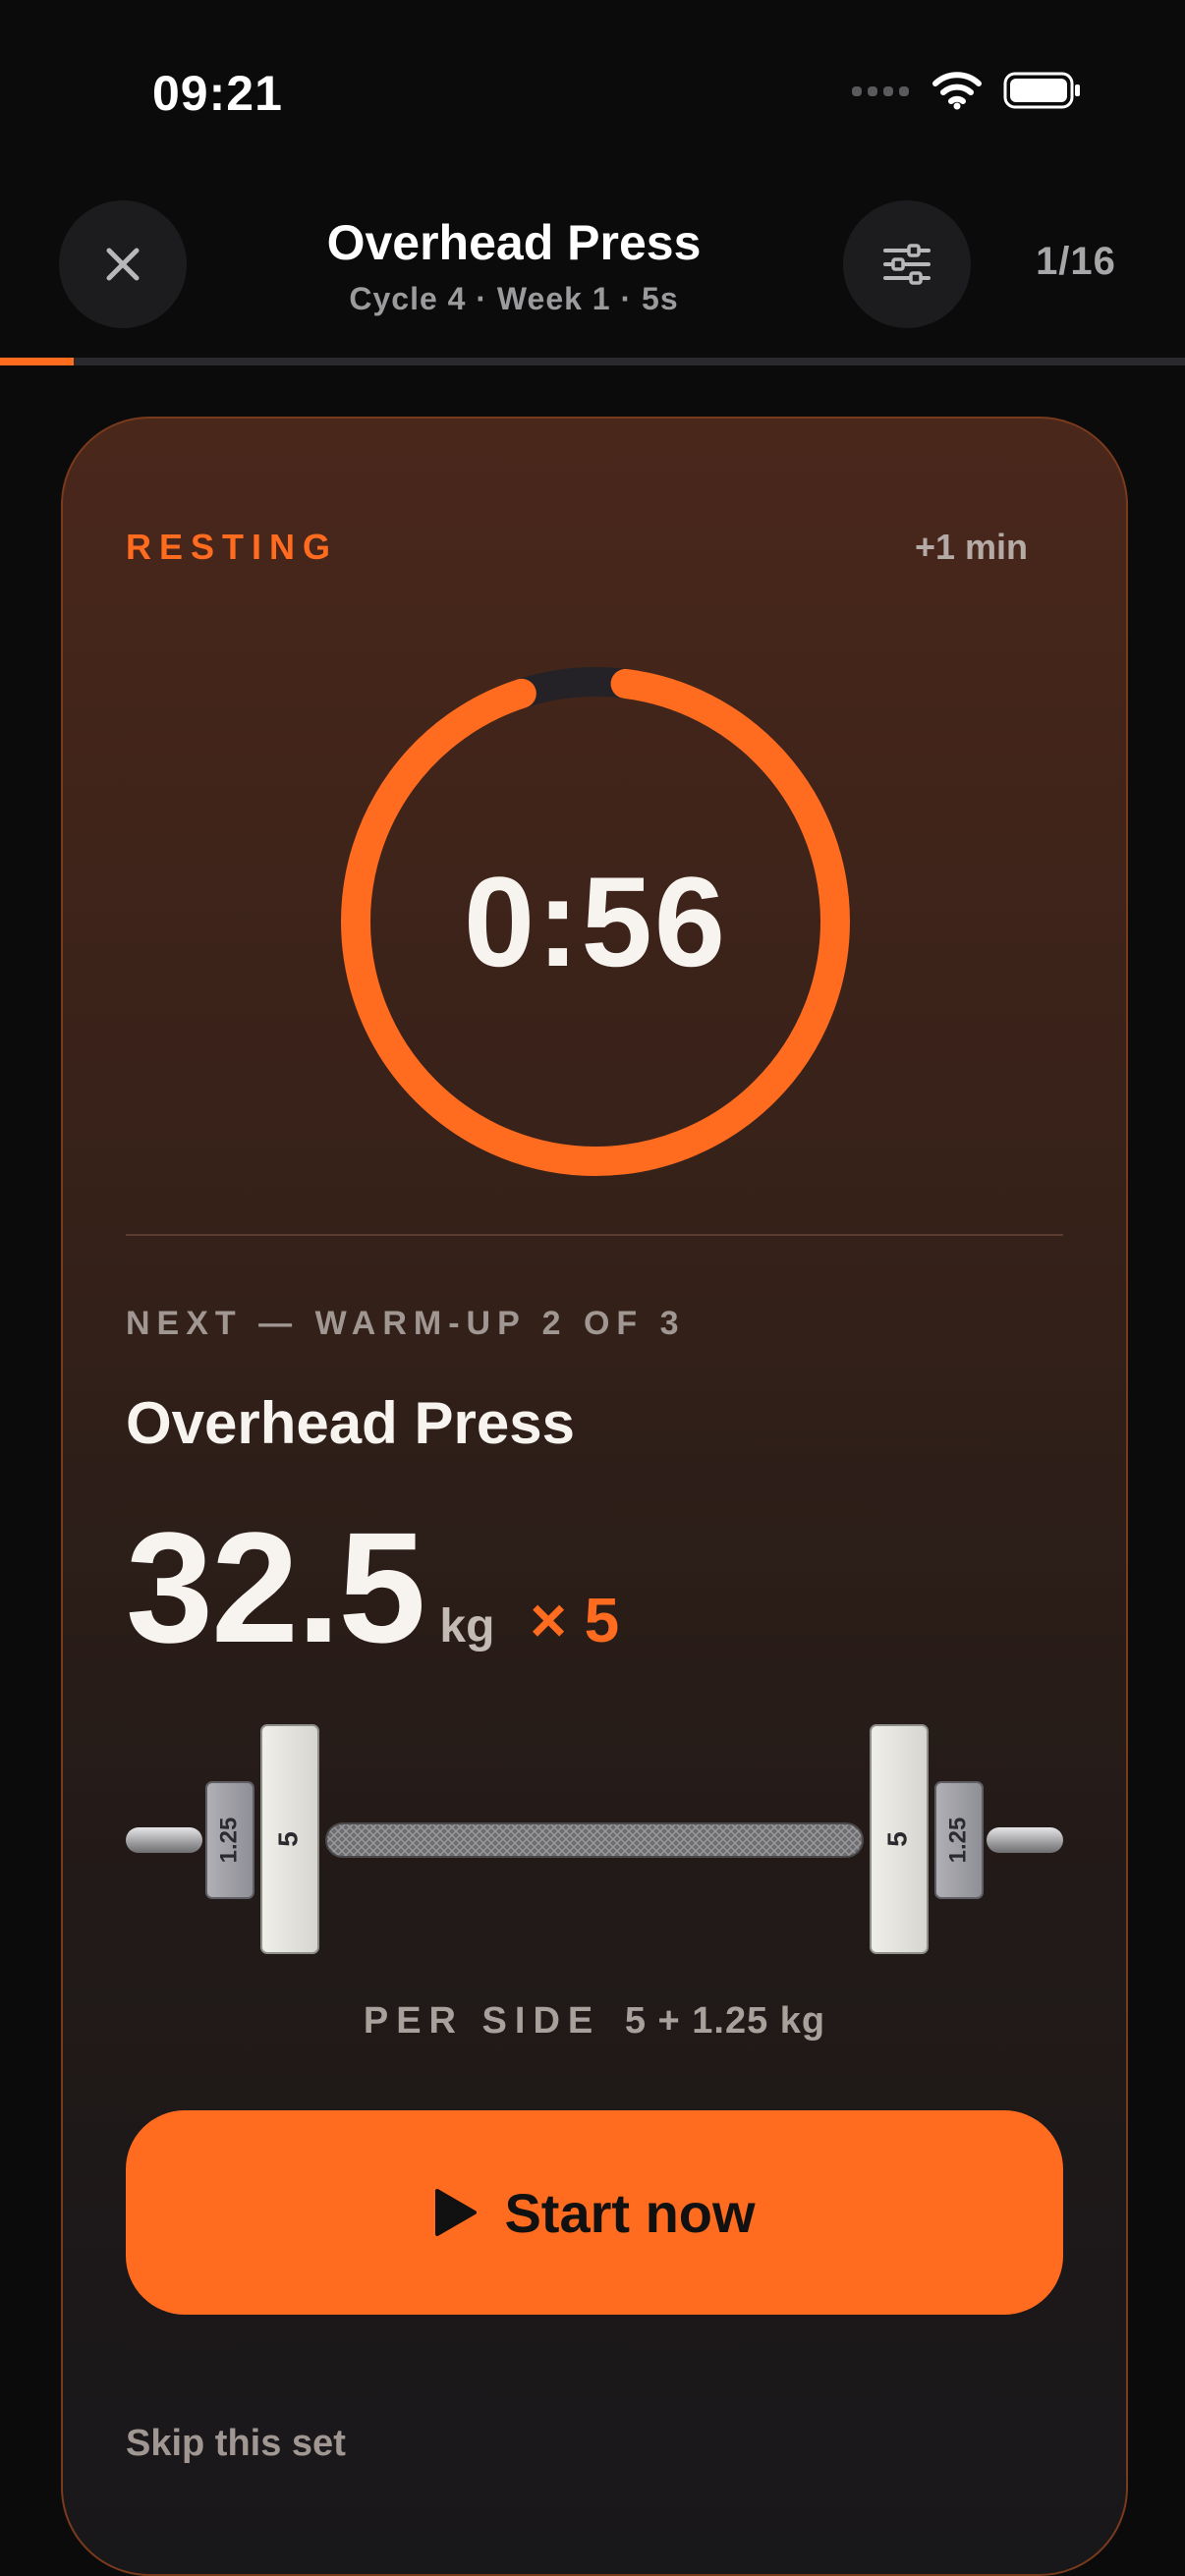  I want to click on plate-right-small: 1.25, so click(959, 1840).